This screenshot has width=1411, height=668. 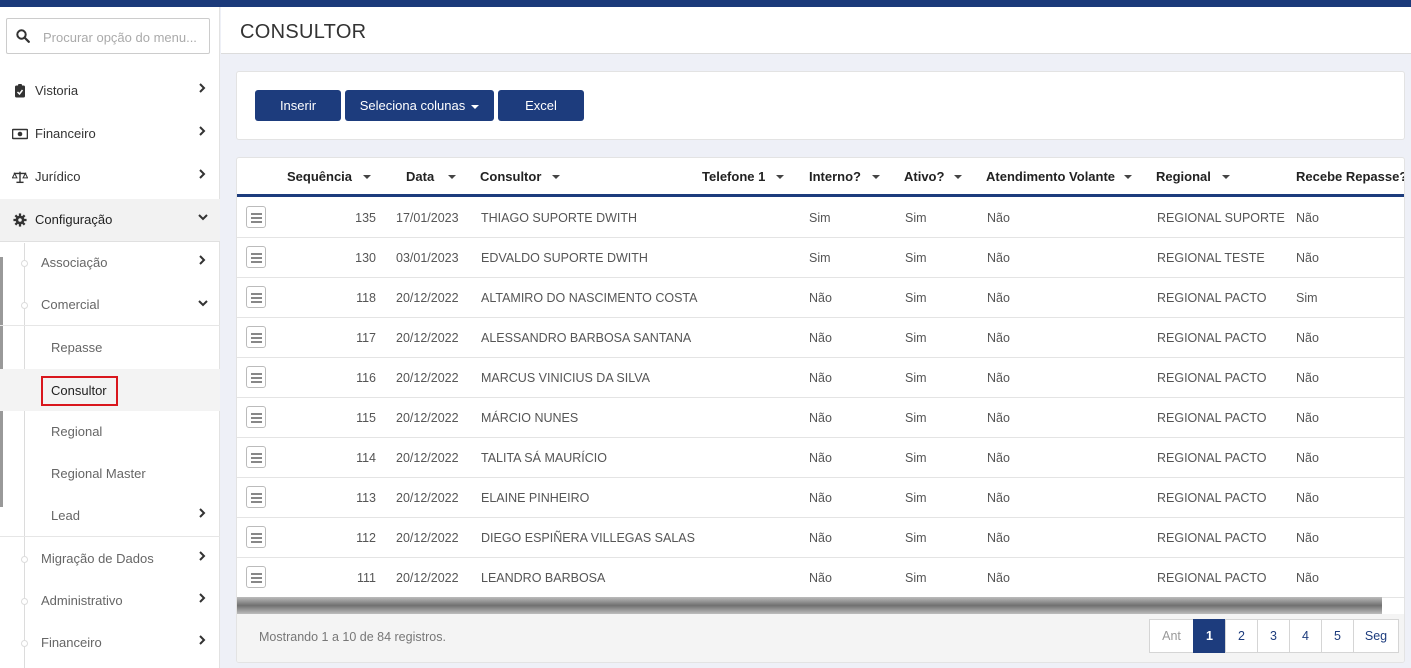 What do you see at coordinates (23, 36) in the screenshot?
I see `search-icon` at bounding box center [23, 36].